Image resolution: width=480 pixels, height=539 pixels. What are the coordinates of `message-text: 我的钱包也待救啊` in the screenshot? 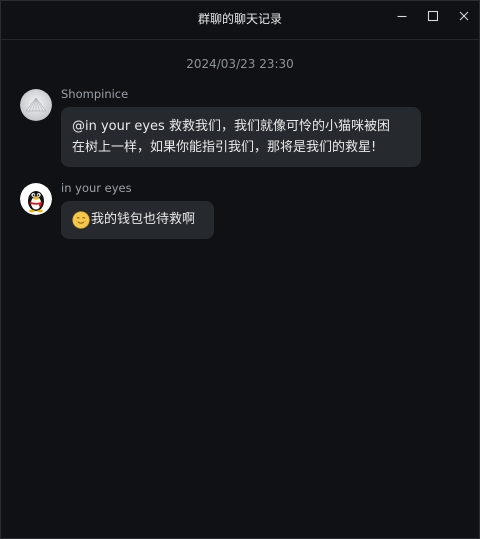 It's located at (143, 219).